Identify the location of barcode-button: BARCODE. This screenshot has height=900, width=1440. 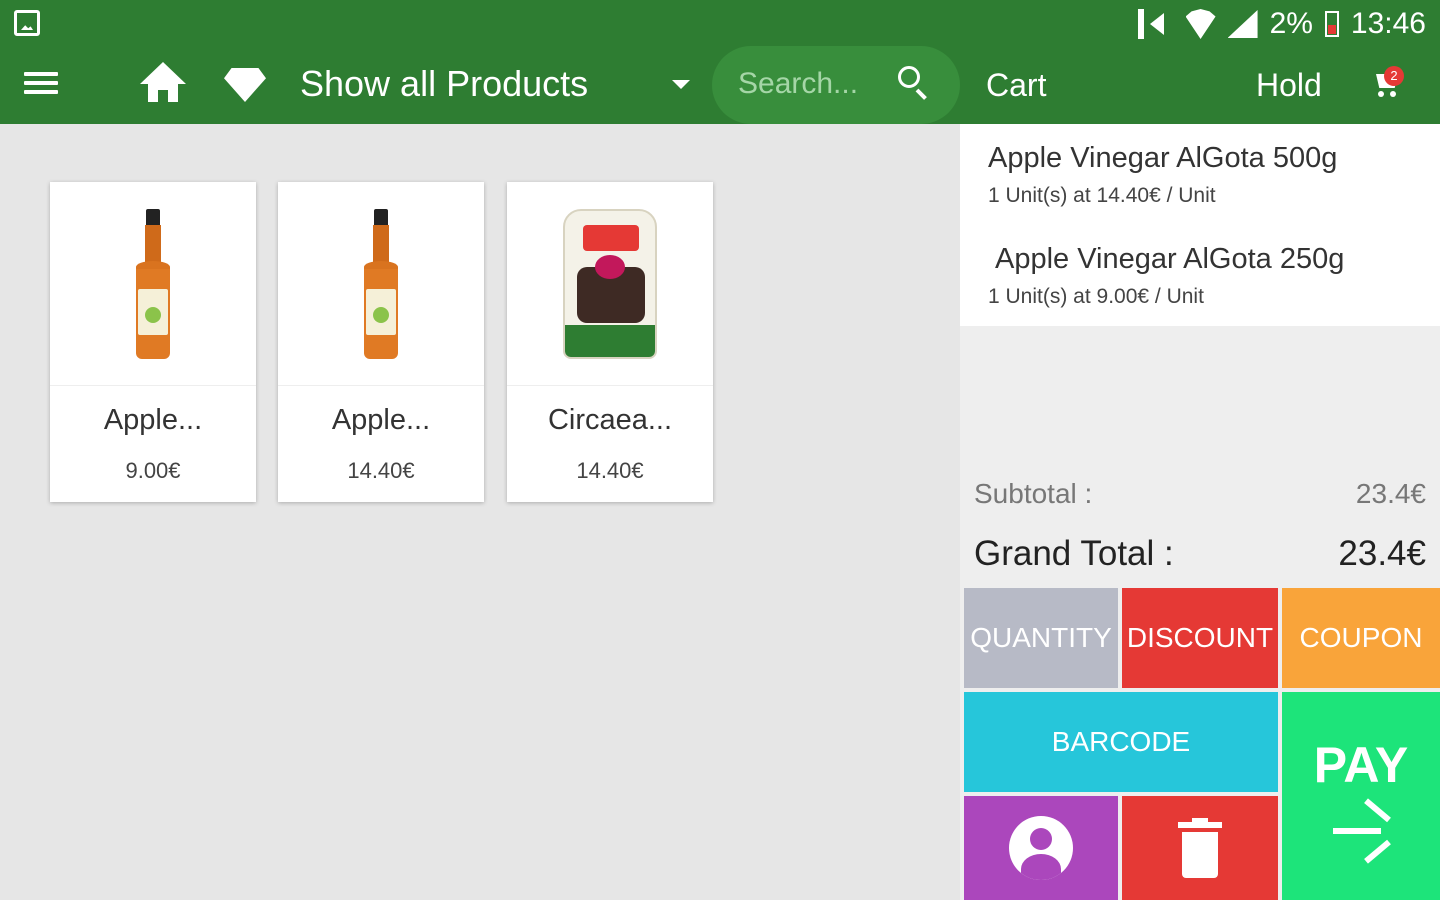
(1121, 742).